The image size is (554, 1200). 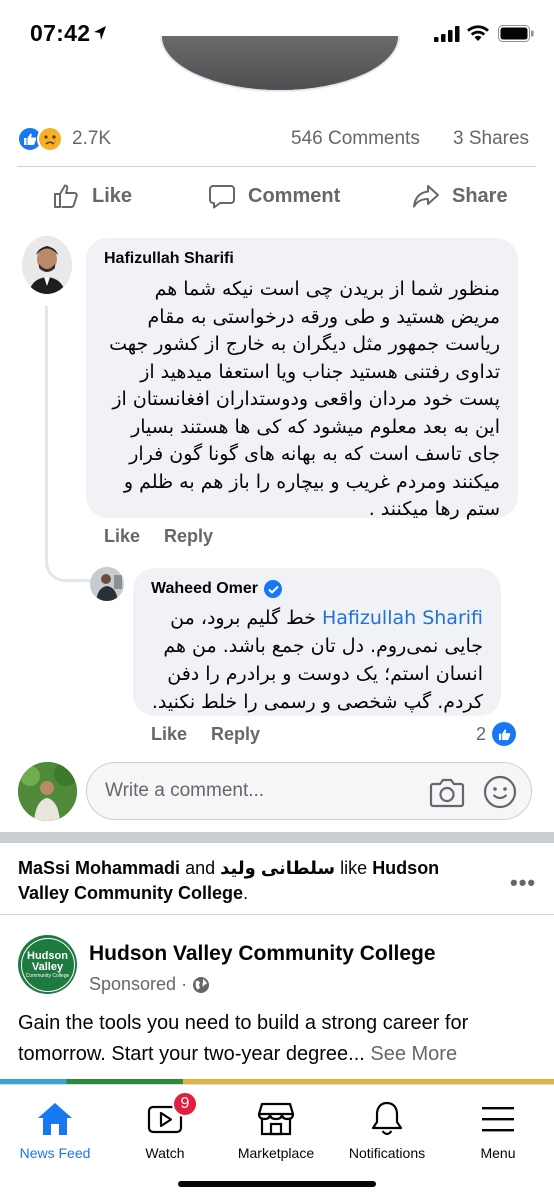 I want to click on social-context-conjunction: and, so click(x=200, y=868).